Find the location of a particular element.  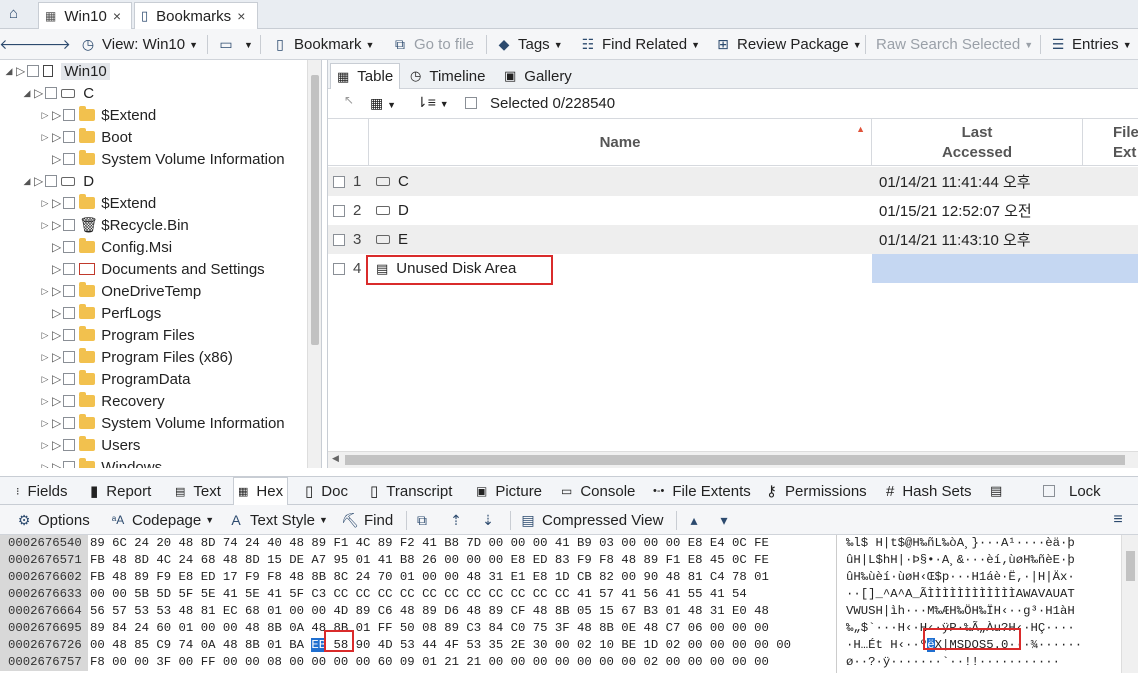

layout-dropdown: ▭ ▼ is located at coordinates (235, 44).